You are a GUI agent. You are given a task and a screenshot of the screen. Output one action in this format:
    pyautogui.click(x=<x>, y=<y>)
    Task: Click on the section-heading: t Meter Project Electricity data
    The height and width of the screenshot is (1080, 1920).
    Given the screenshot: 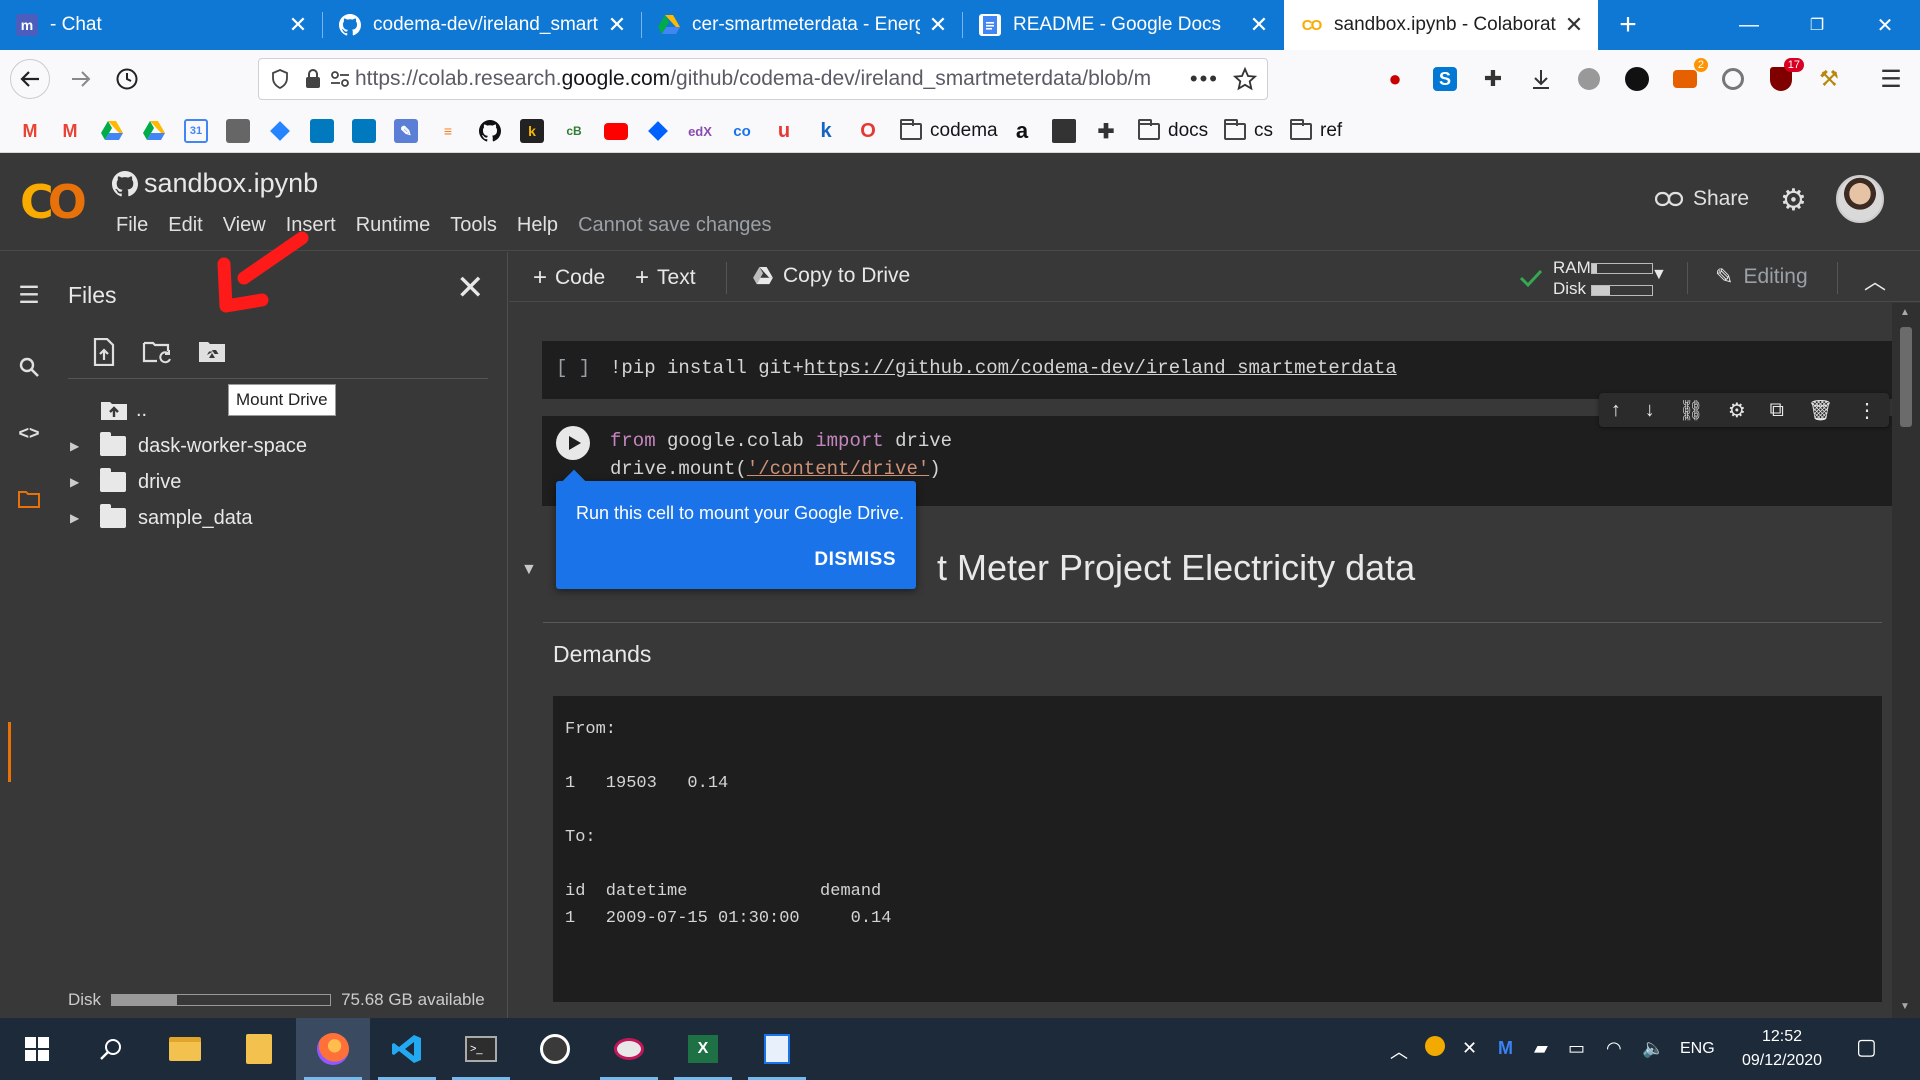 What is the action you would take?
    pyautogui.click(x=1176, y=568)
    